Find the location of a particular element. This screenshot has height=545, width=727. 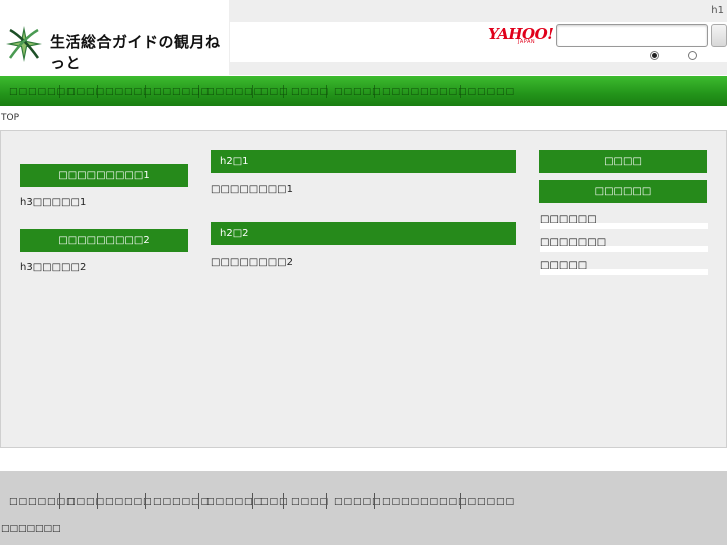

left-item-1: h3□□□□□1 is located at coordinates (53, 202).